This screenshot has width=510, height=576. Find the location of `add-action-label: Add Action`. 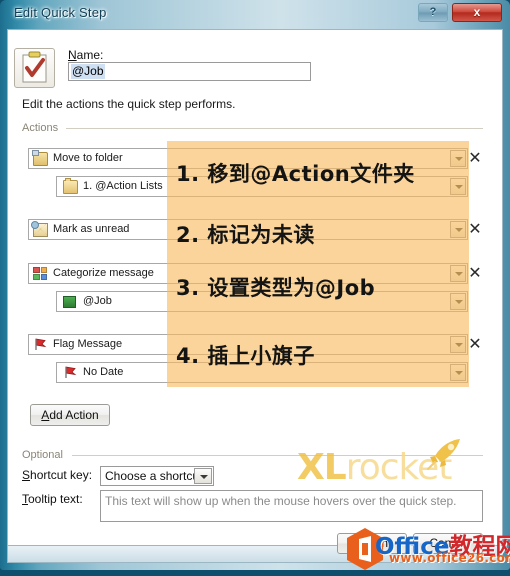

add-action-label: Add Action is located at coordinates (70, 415).